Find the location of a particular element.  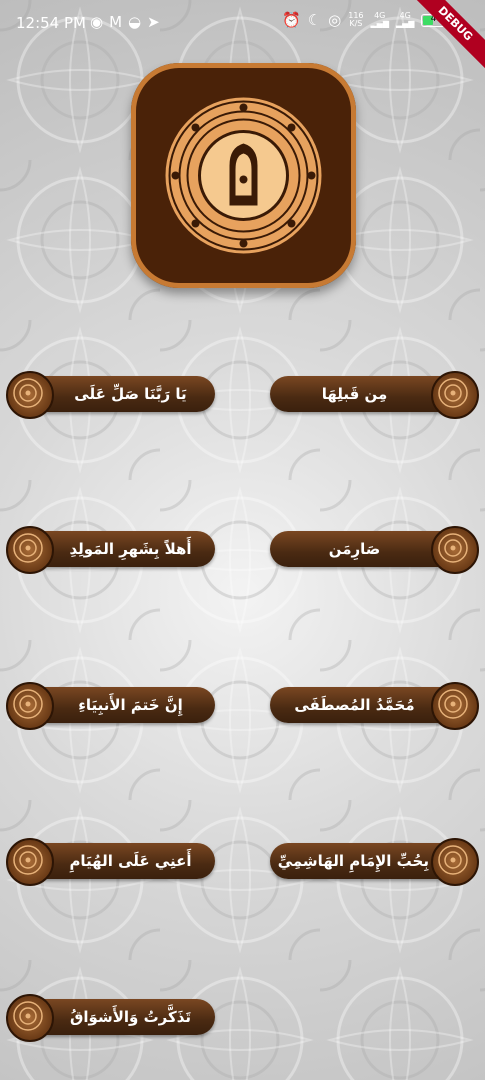

nasheed-button-3: إِنَّ خَتمَ الأَنبِيَاءِ is located at coordinates (110, 706).